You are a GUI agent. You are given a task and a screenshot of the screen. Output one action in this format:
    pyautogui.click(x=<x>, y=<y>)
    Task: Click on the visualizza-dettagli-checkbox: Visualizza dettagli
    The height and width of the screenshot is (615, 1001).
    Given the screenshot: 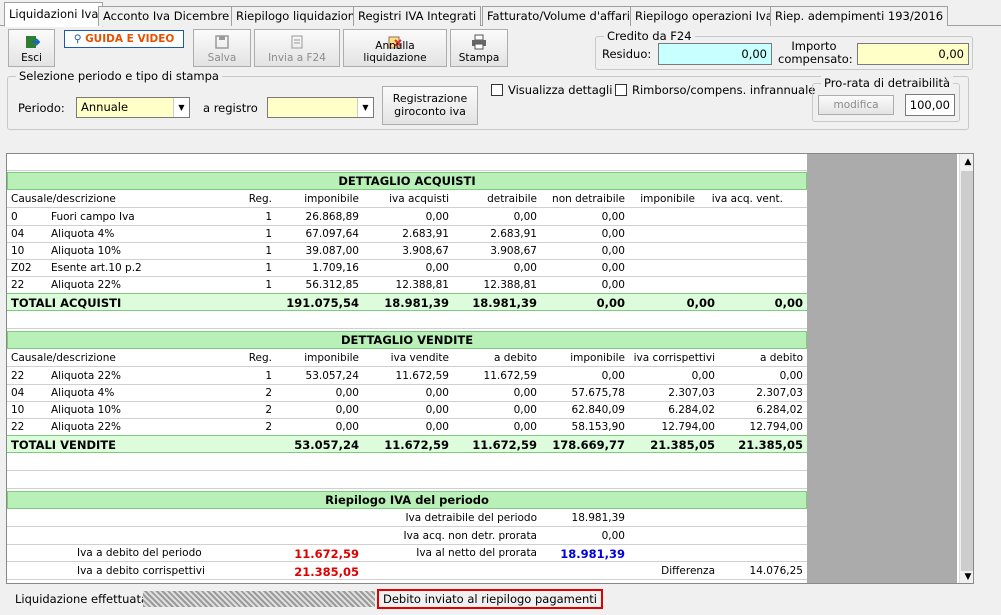 What is the action you would take?
    pyautogui.click(x=551, y=90)
    